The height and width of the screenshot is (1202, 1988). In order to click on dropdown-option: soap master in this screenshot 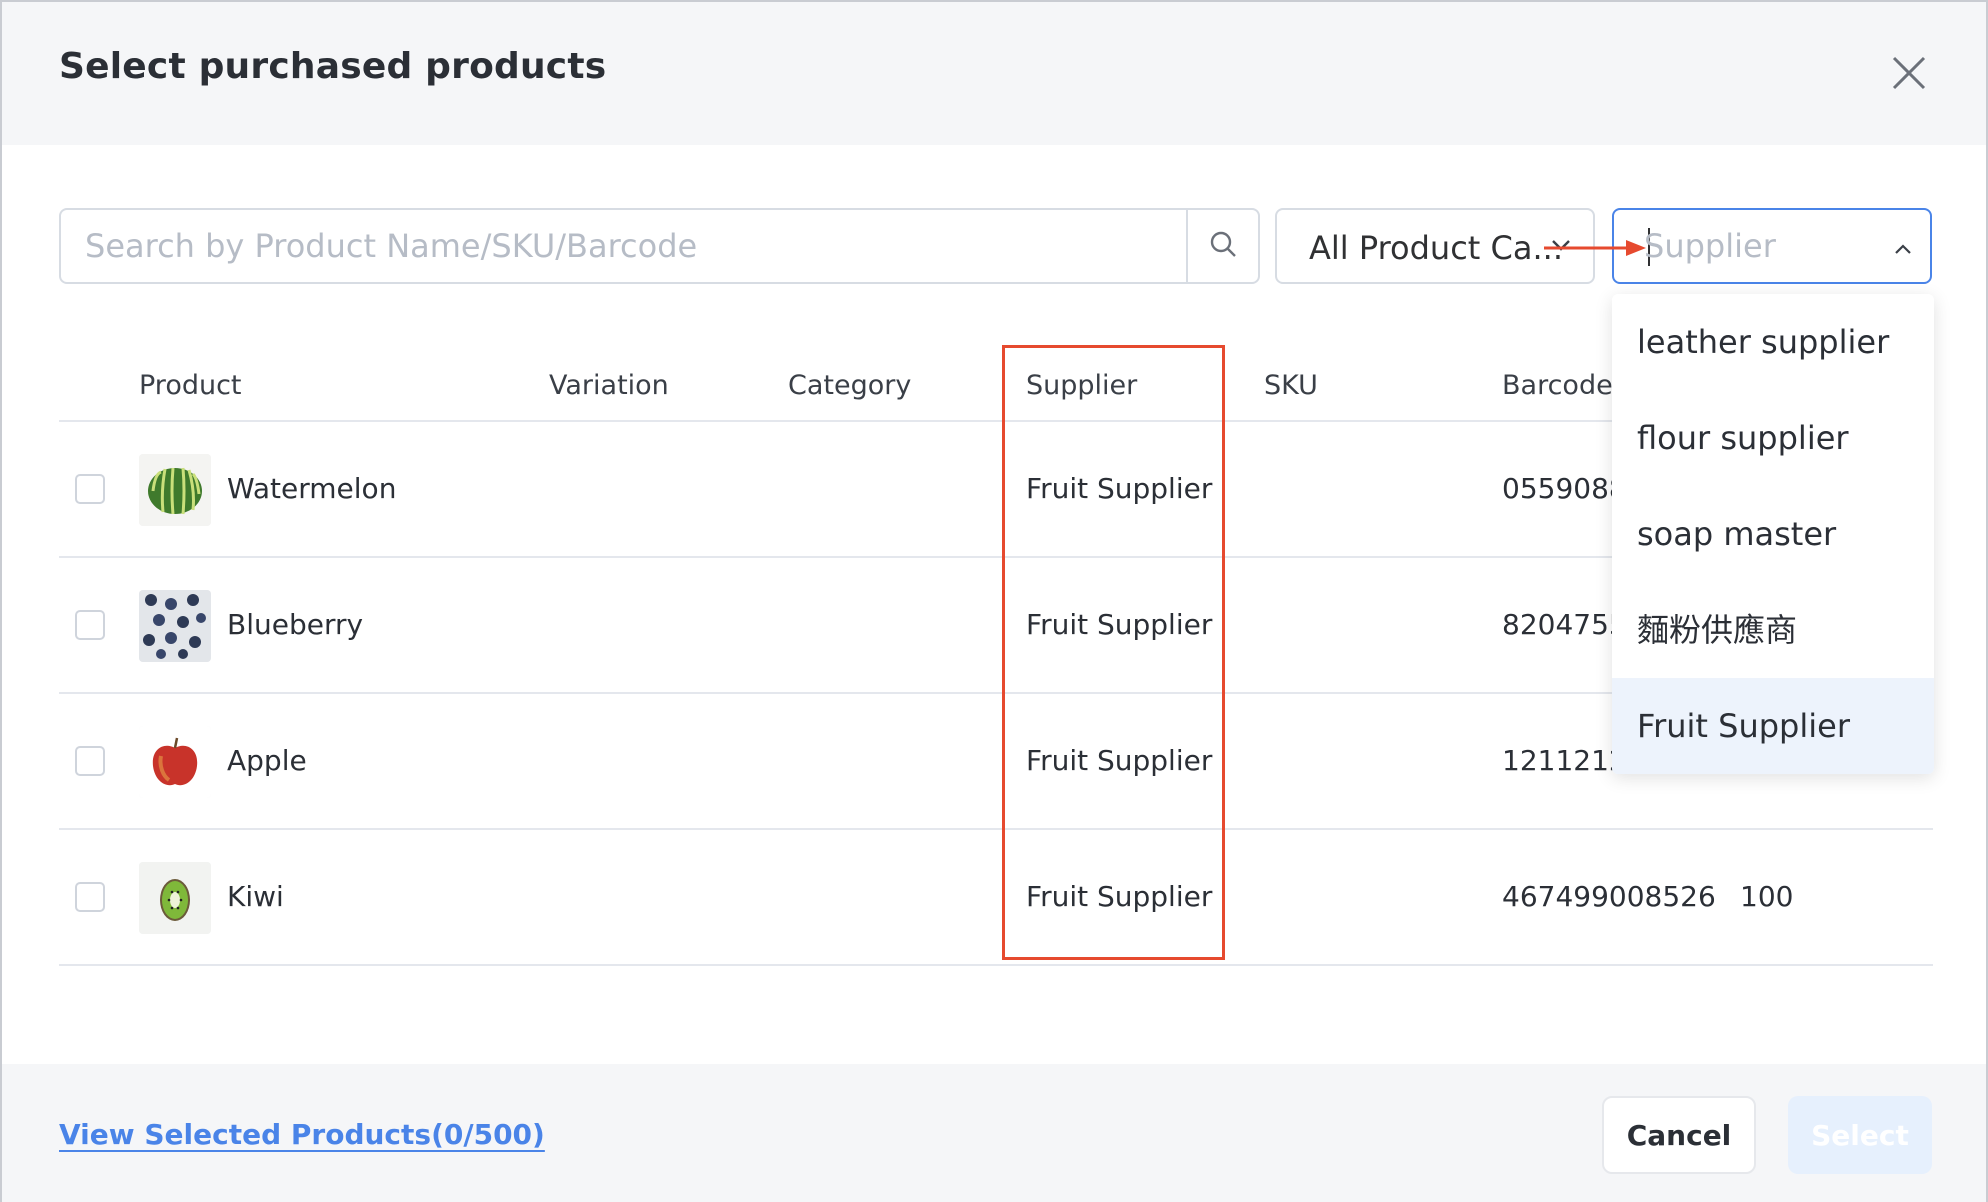, I will do `click(1773, 534)`.